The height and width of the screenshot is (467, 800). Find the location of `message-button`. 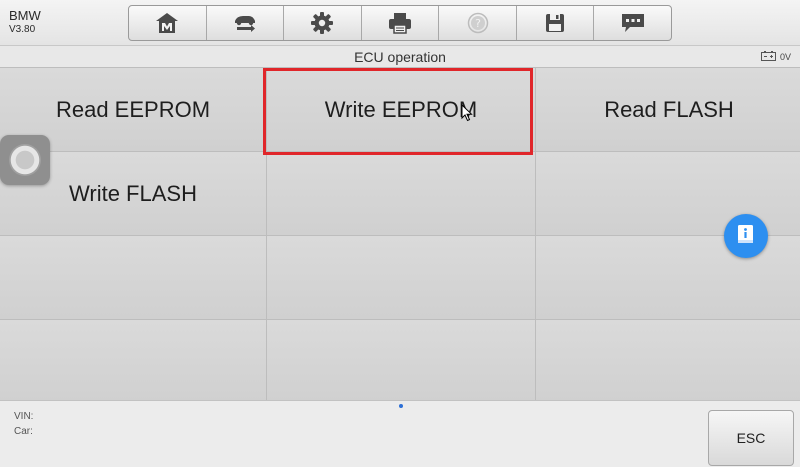

message-button is located at coordinates (632, 23).